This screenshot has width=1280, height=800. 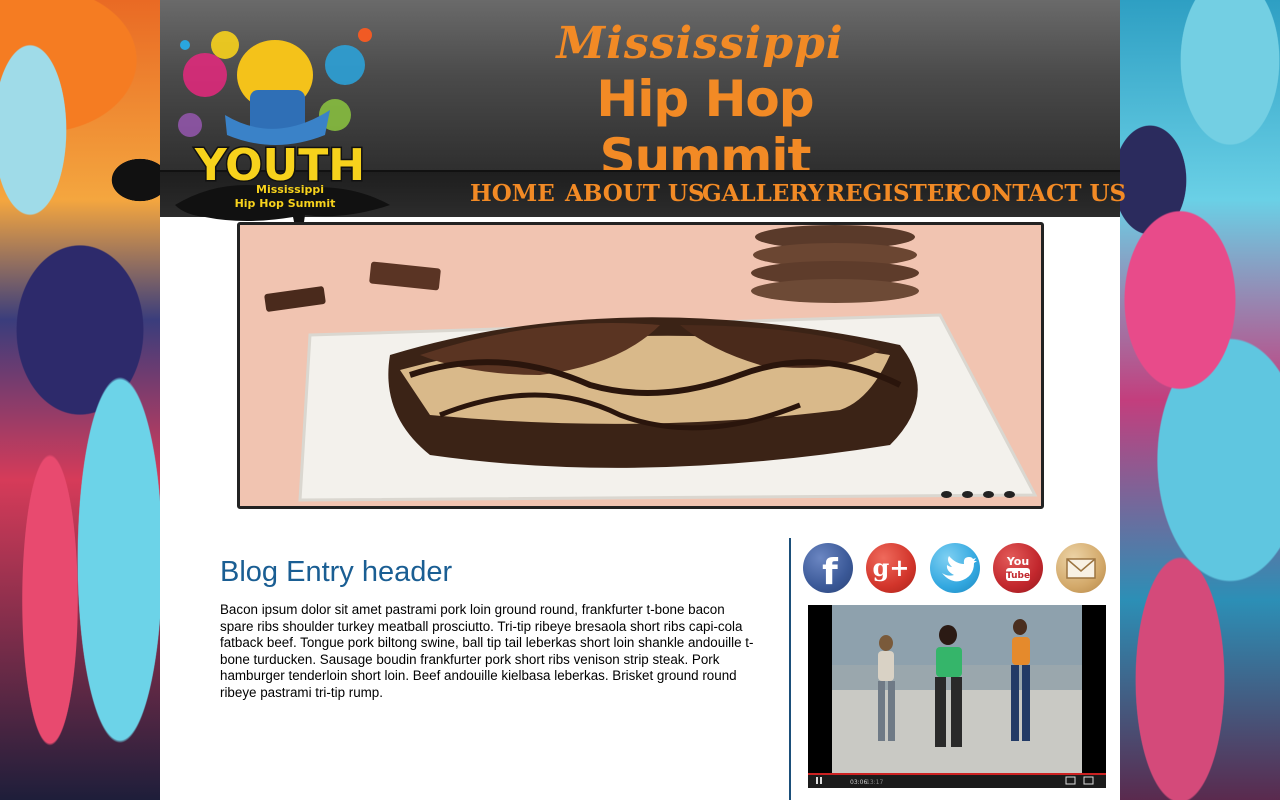 I want to click on logo-line2: Hip Hop Summit, so click(x=285, y=203).